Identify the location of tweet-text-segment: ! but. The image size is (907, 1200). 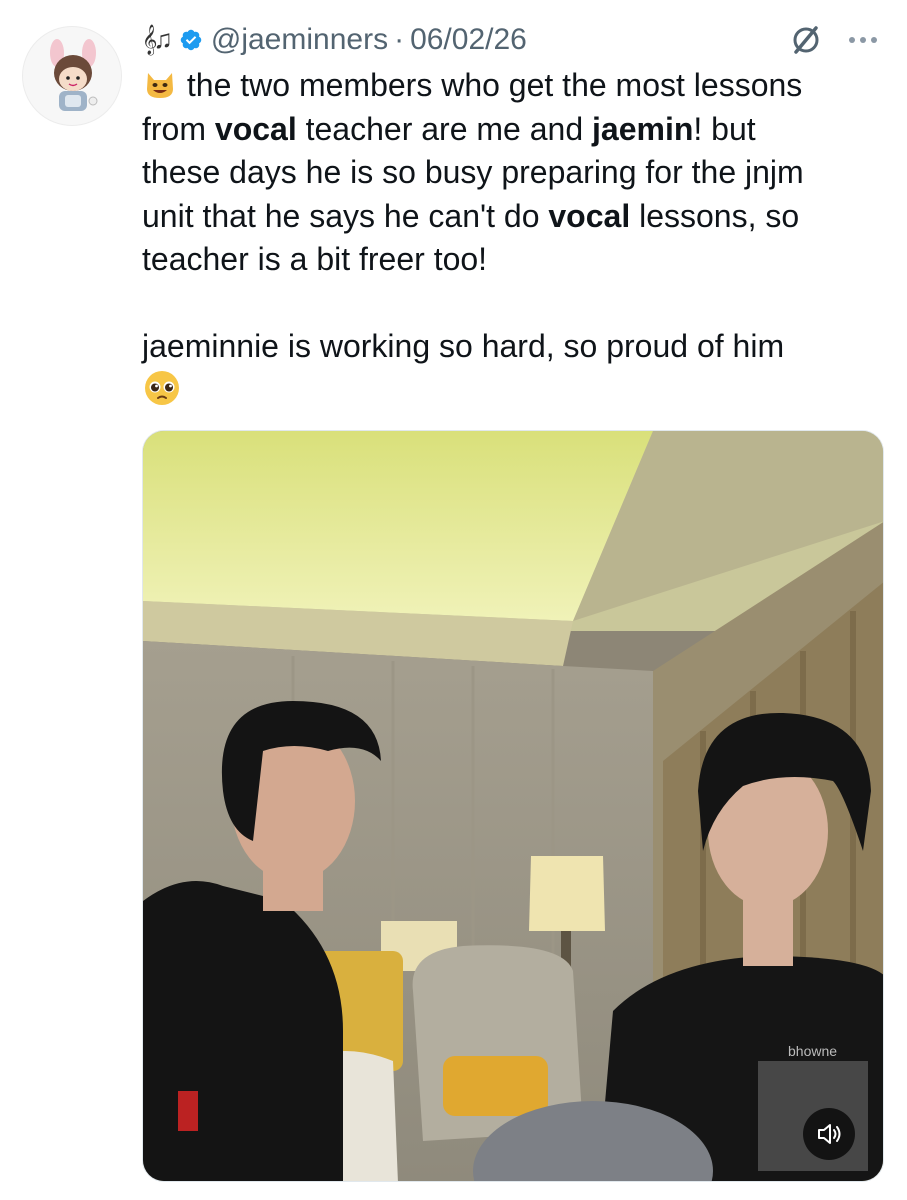
(724, 128).